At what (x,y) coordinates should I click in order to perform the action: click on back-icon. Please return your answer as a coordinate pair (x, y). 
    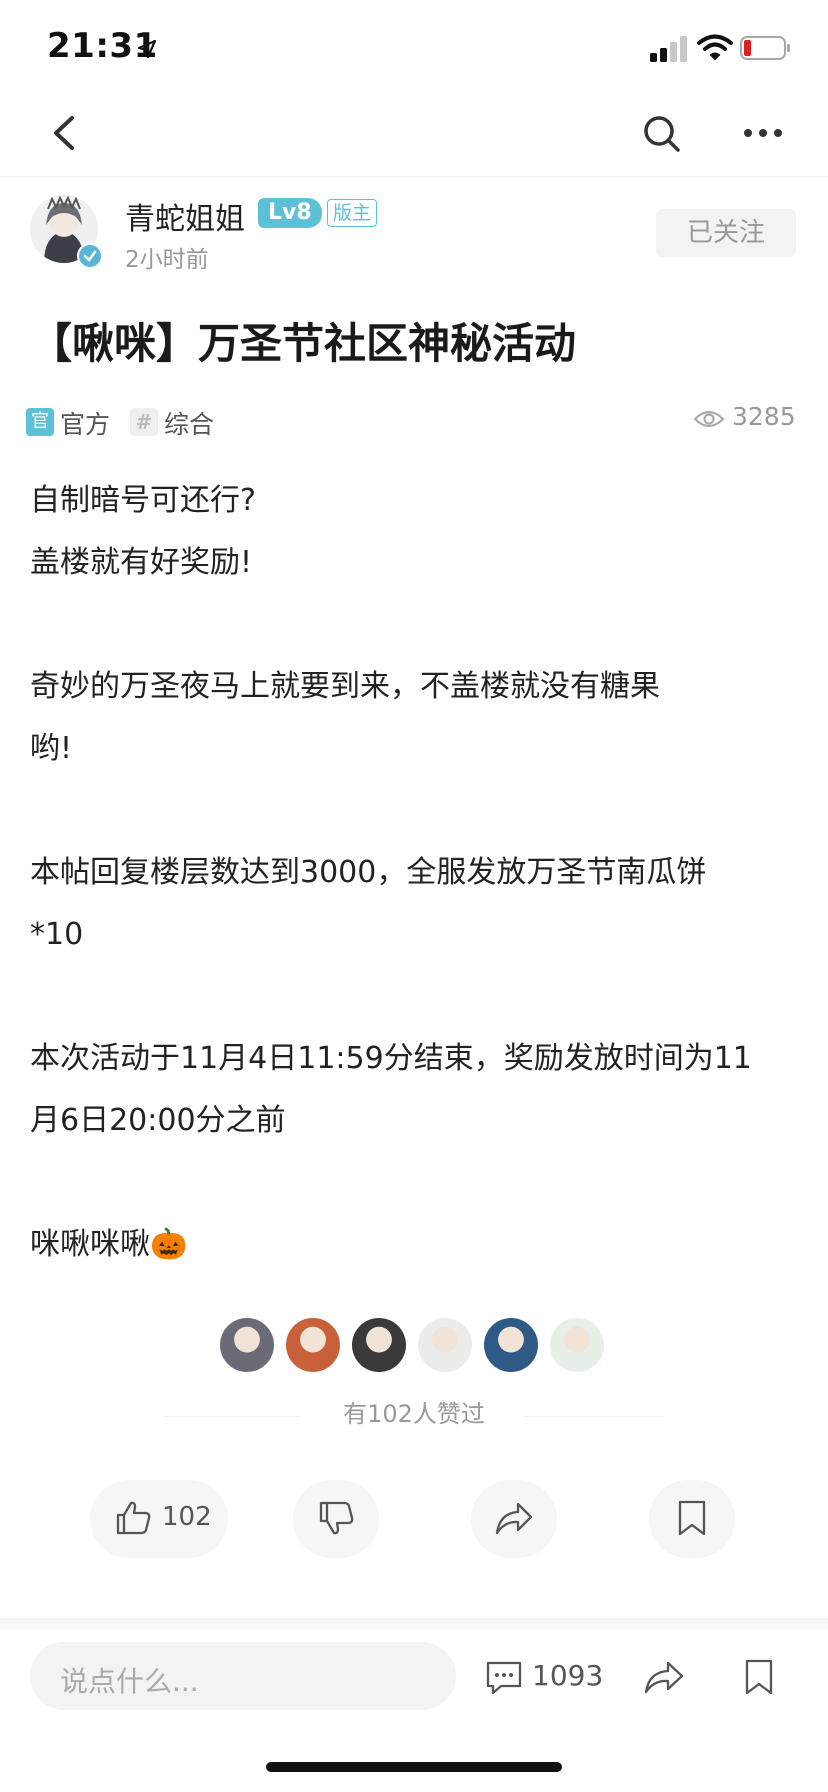
    Looking at the image, I should click on (66, 133).